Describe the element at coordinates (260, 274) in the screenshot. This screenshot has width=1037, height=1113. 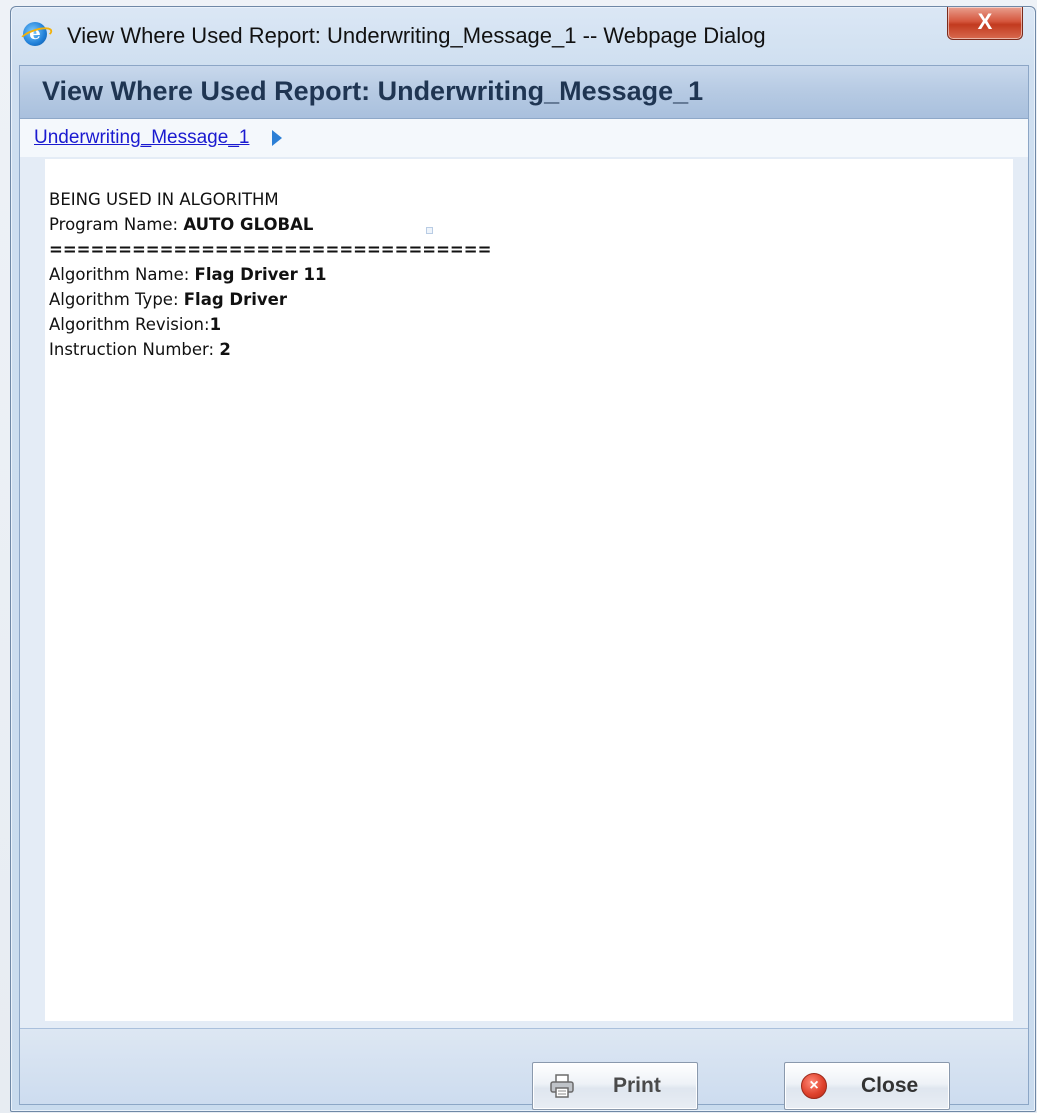
I see `algorithm-name-value: Flag Driver 11` at that location.